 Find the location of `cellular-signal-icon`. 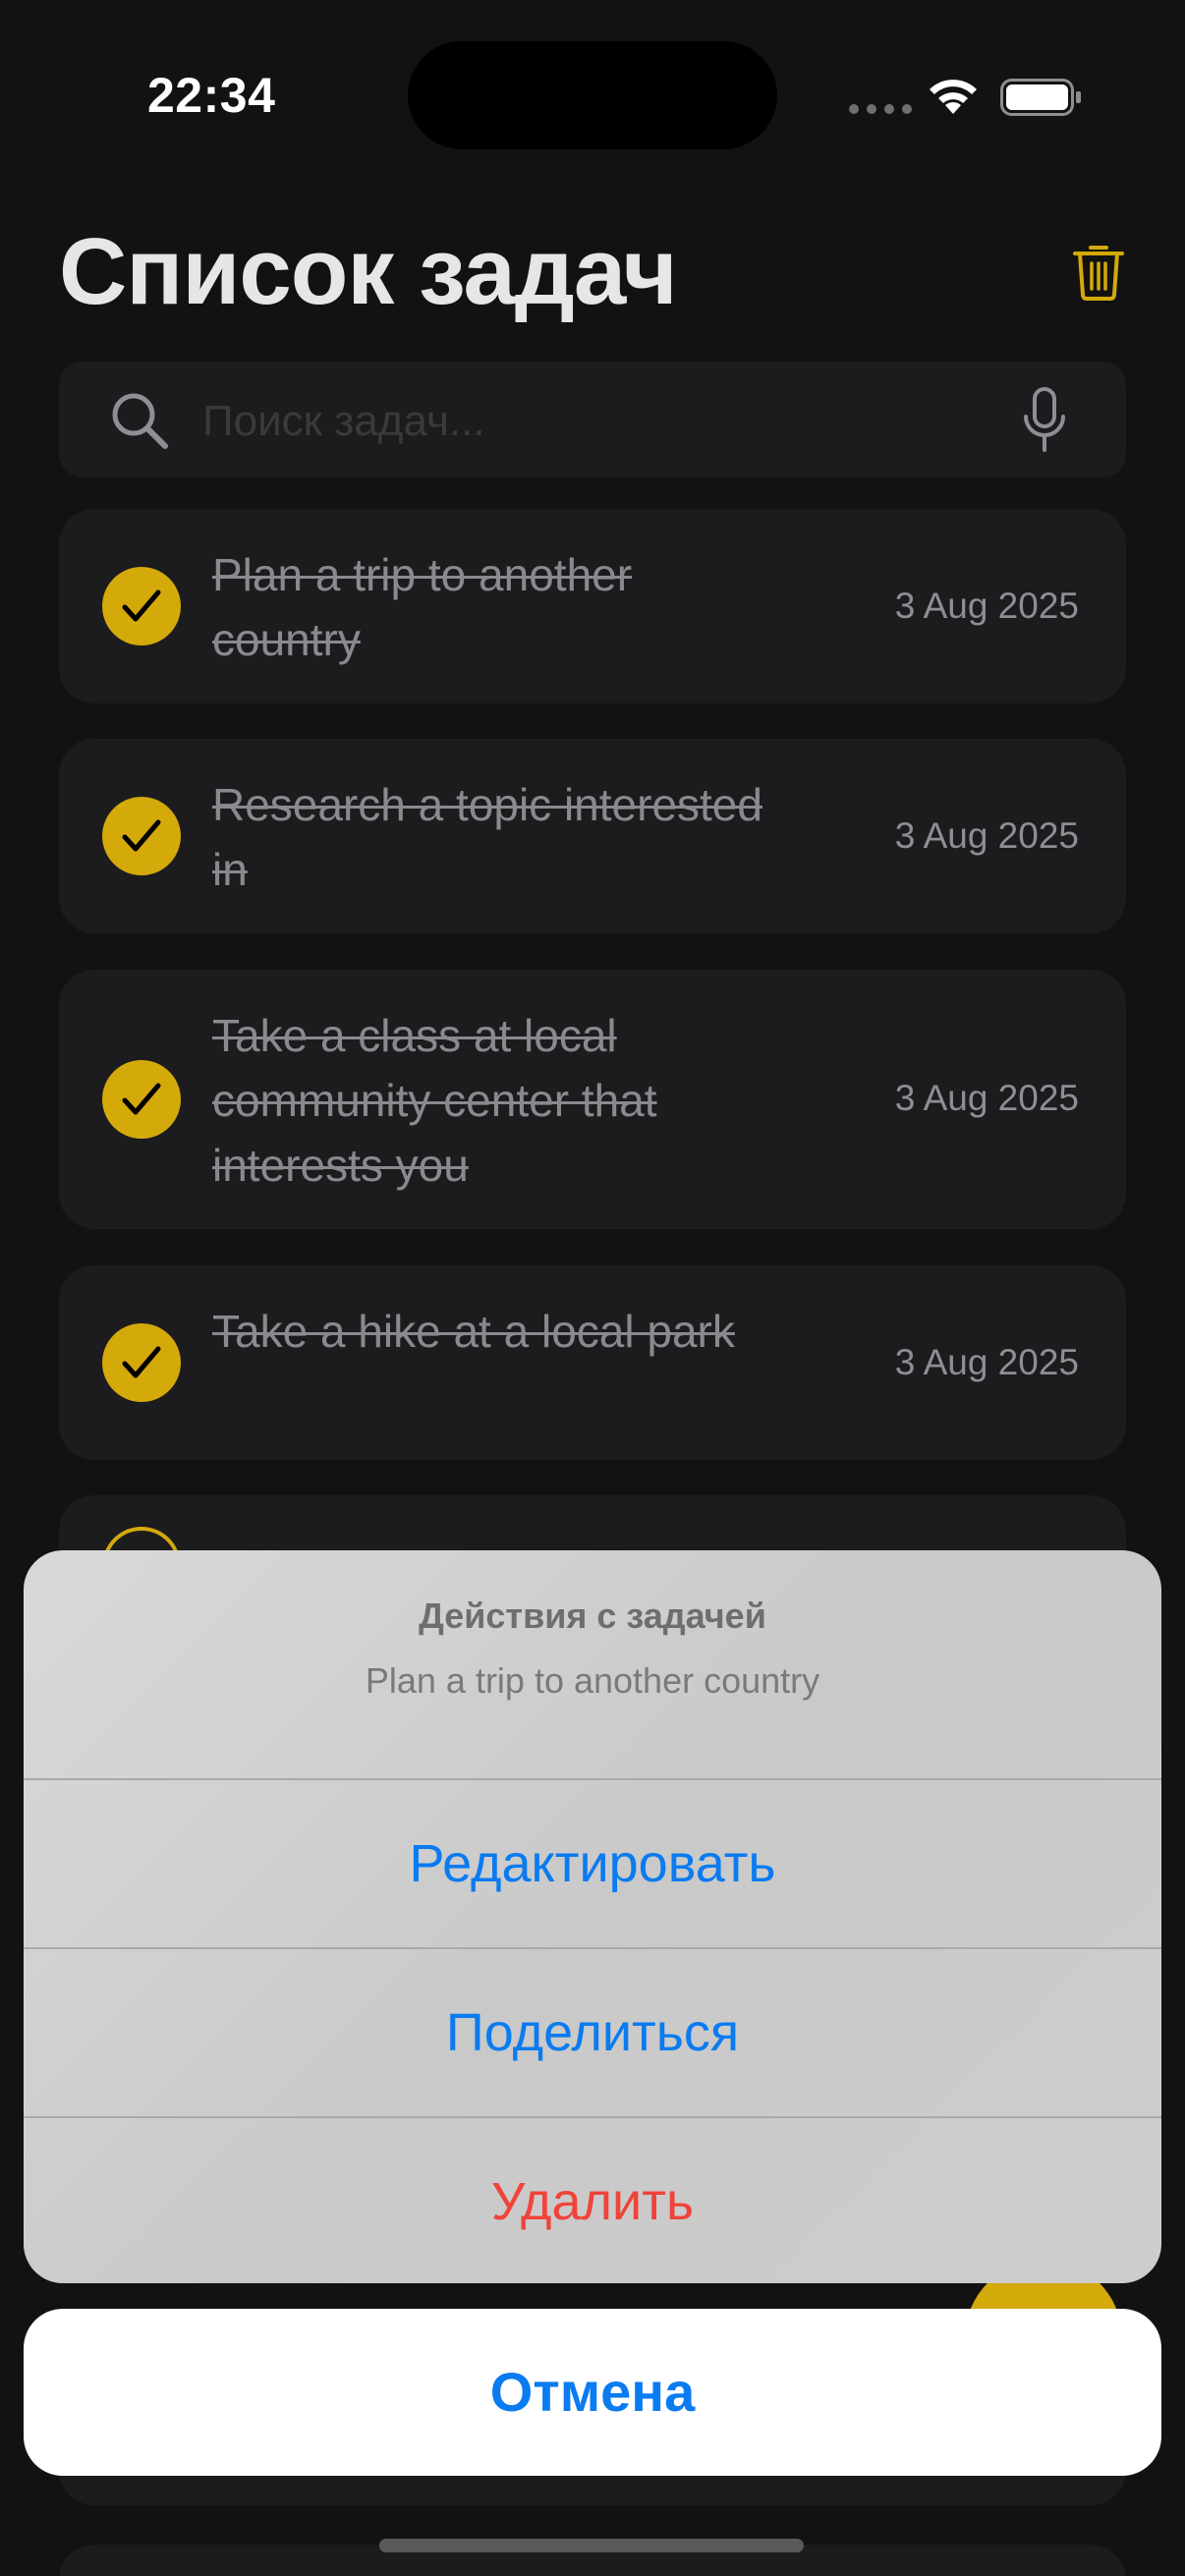

cellular-signal-icon is located at coordinates (881, 109).